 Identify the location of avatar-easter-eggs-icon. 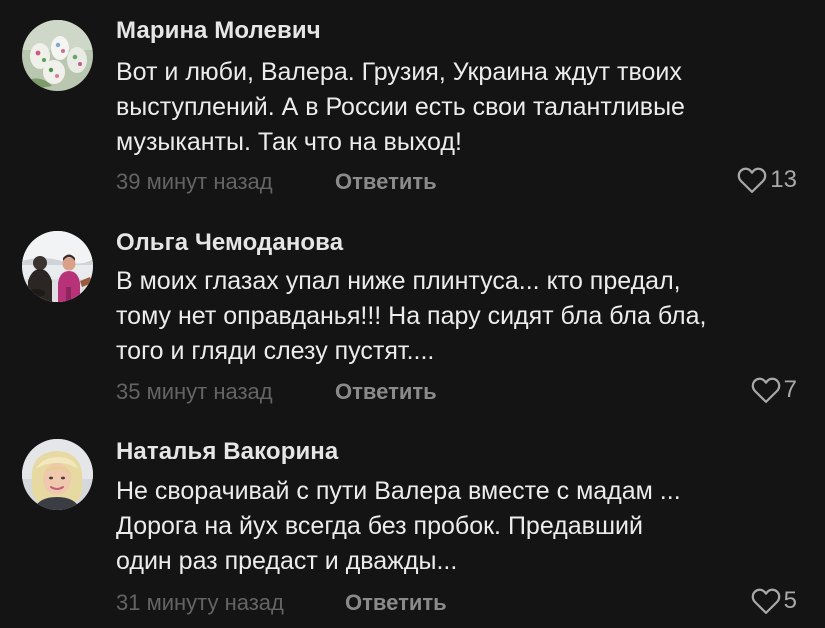
(57, 55).